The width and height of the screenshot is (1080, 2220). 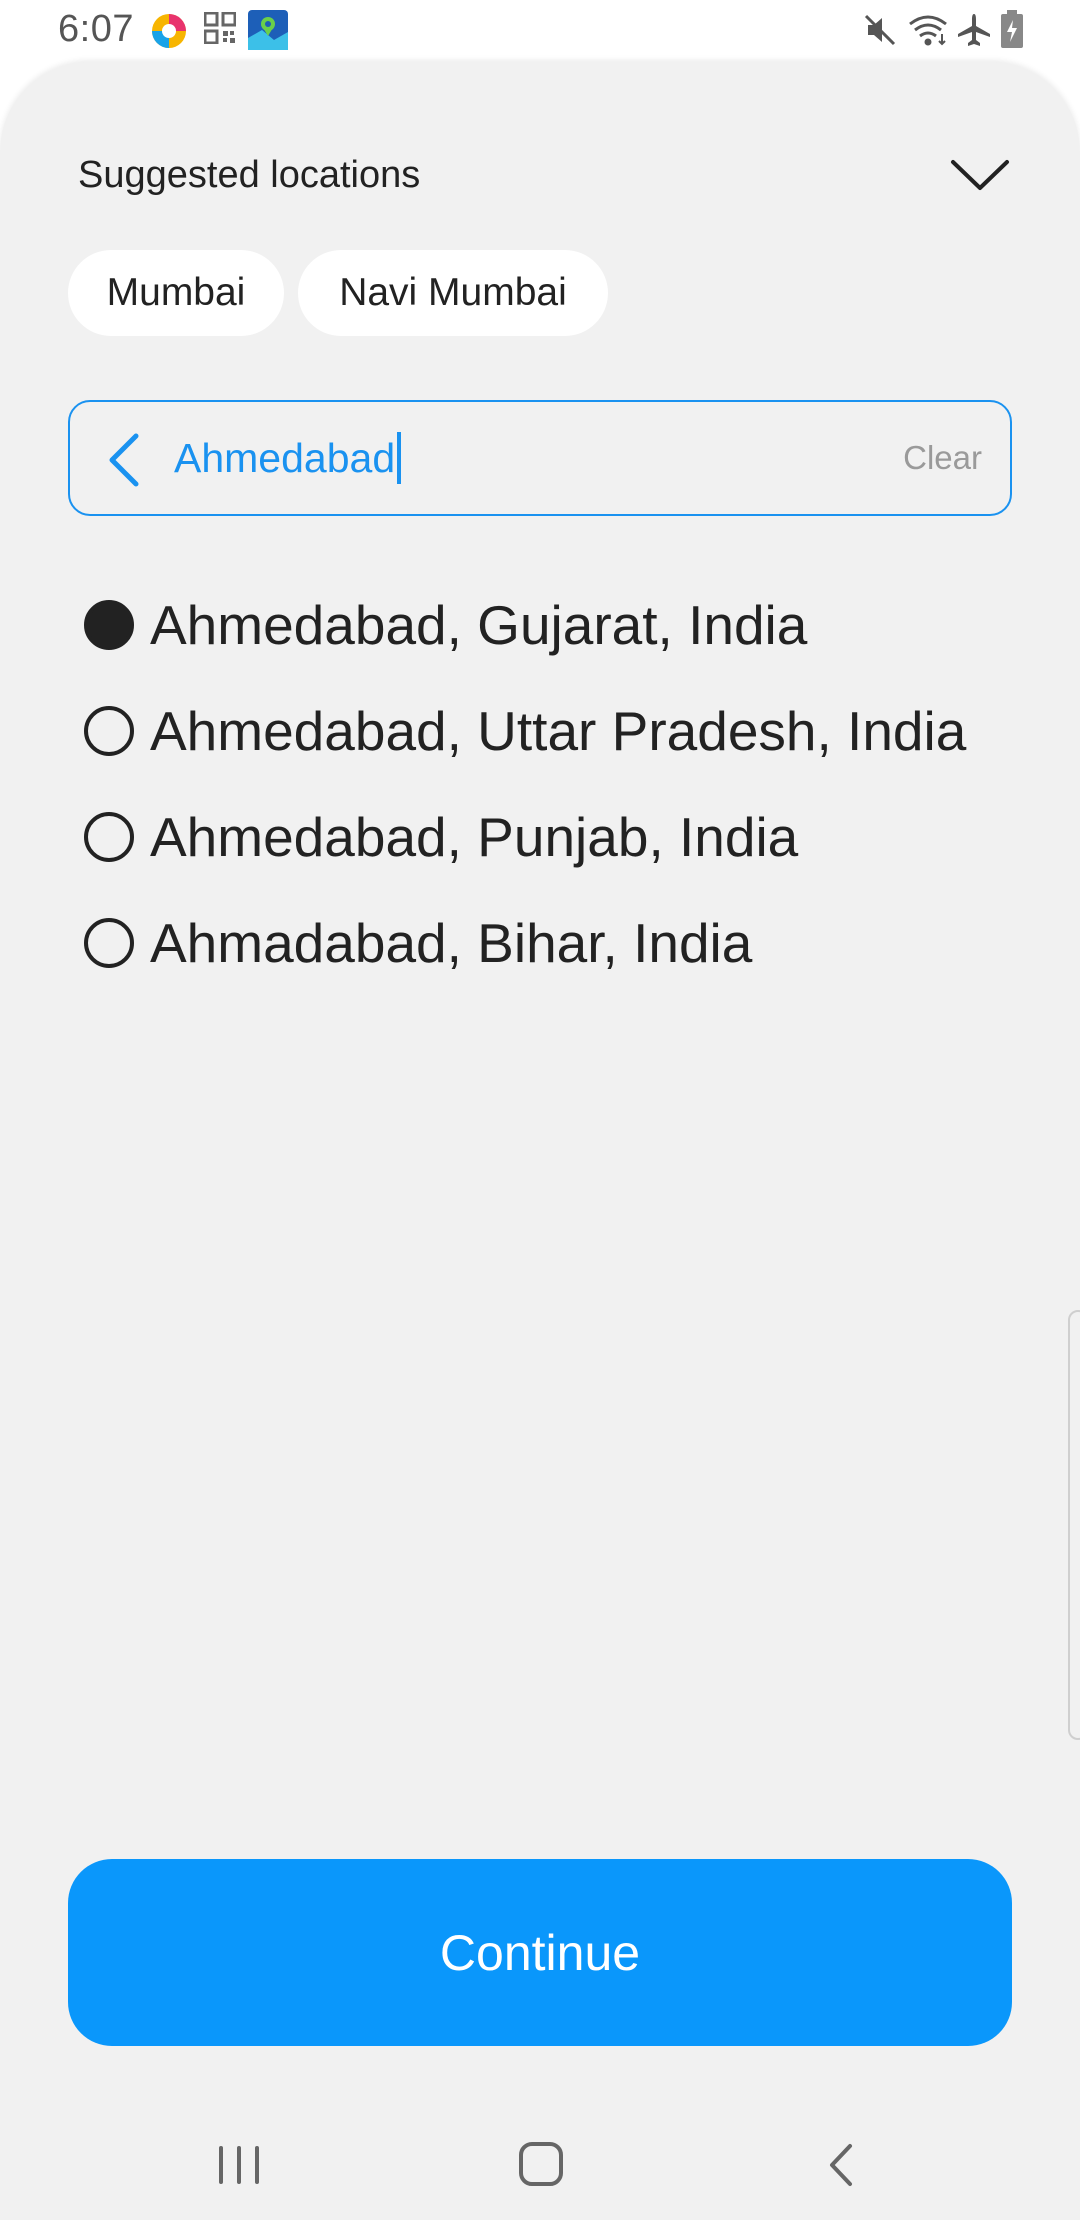 I want to click on collapse-button, so click(x=980, y=175).